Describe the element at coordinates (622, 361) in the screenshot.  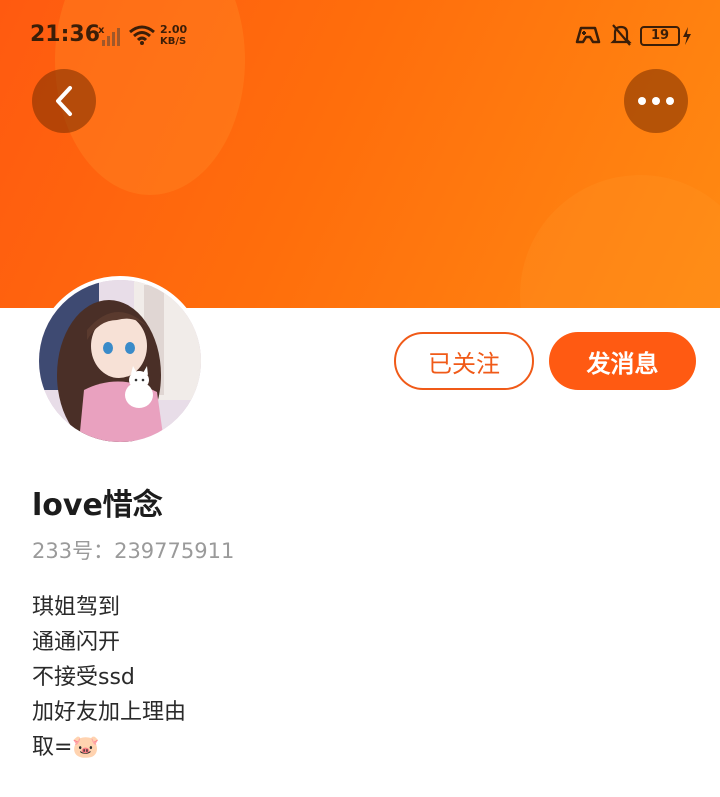
I see `send-message-button: 发消息` at that location.